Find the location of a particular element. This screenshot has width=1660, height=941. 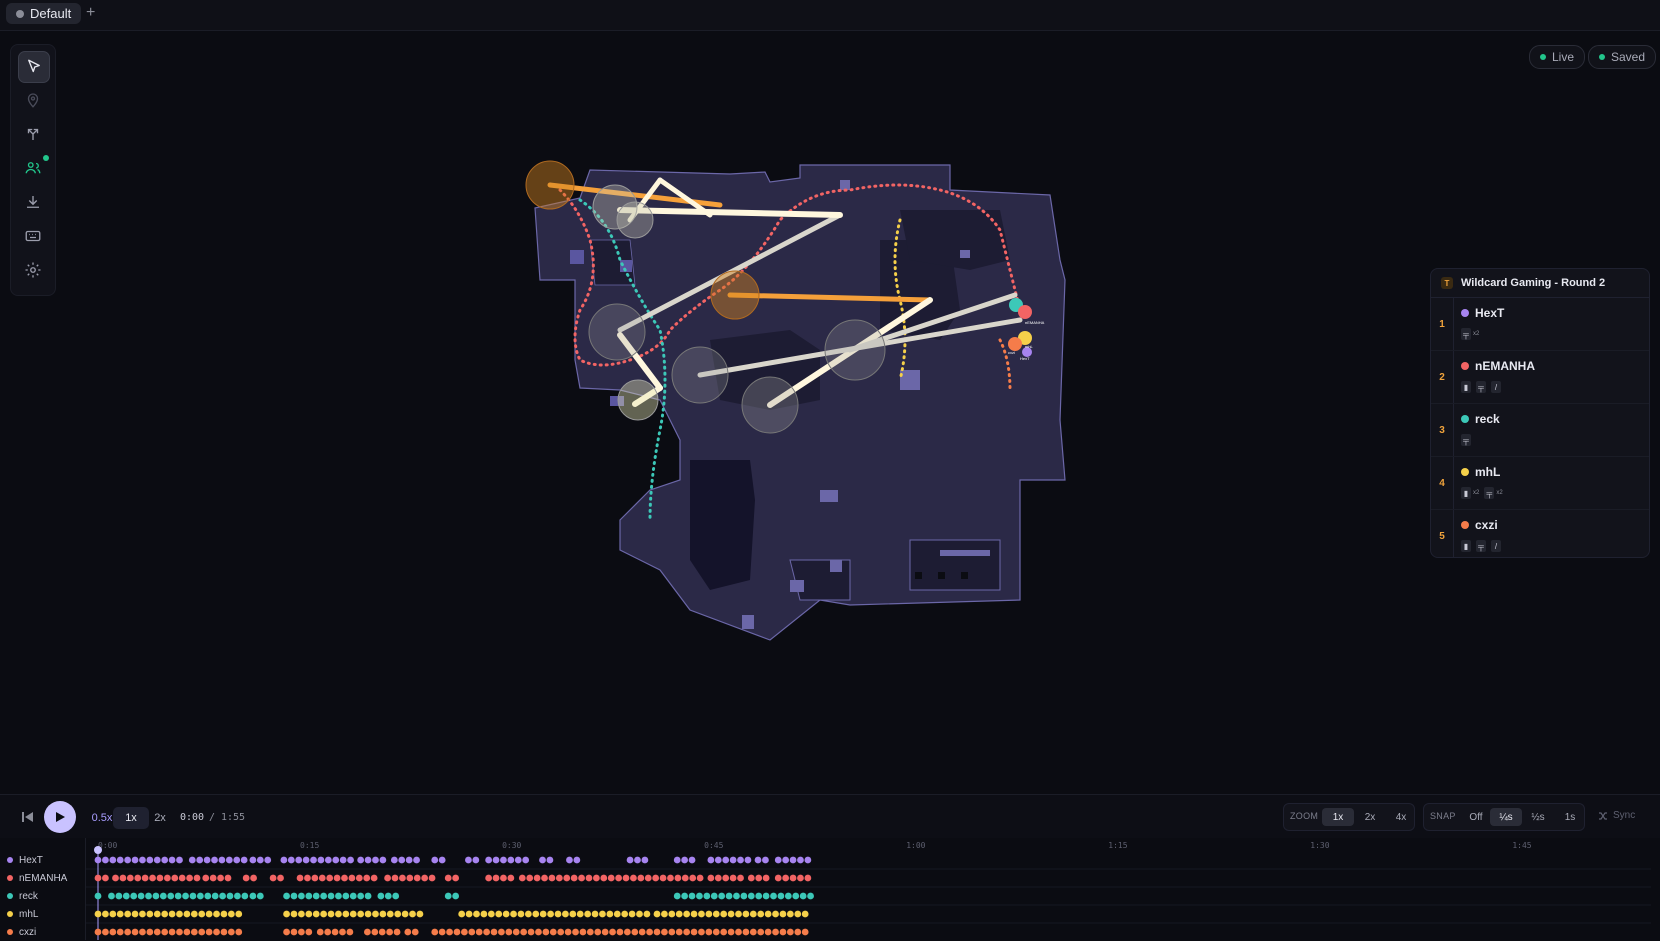

keyboard-tool-button is located at coordinates (33, 236).